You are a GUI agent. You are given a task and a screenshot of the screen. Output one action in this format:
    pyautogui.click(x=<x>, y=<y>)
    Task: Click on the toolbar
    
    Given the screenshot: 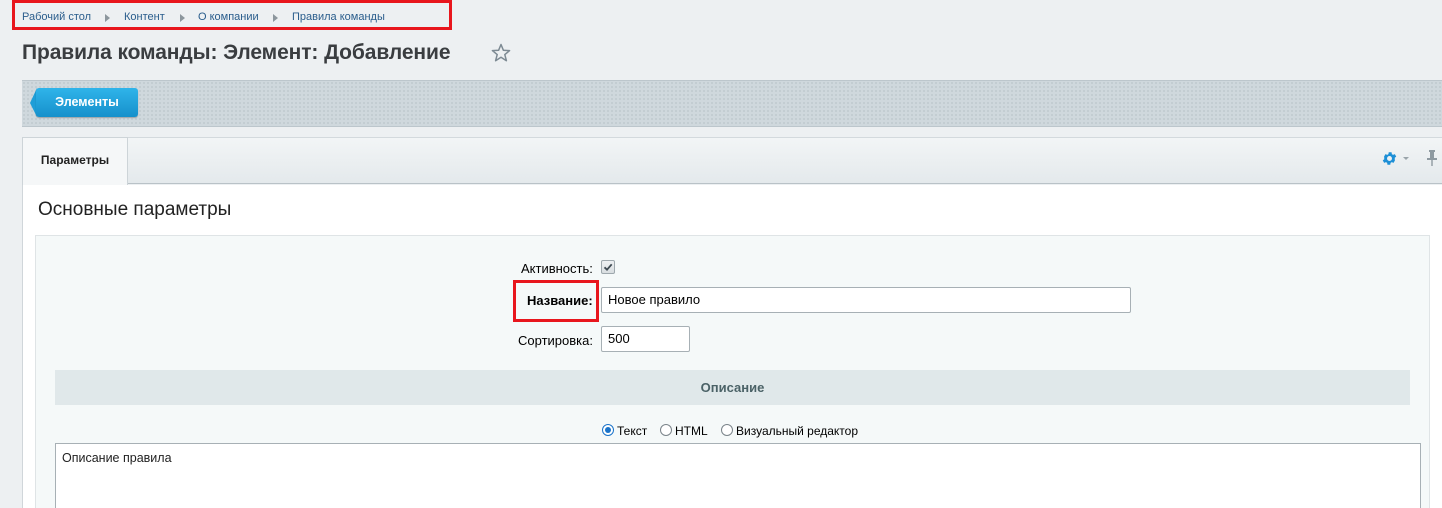 What is the action you would take?
    pyautogui.click(x=732, y=103)
    